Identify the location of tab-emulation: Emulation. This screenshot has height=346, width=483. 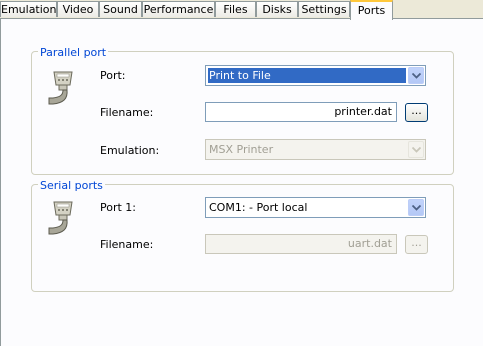
(28, 9).